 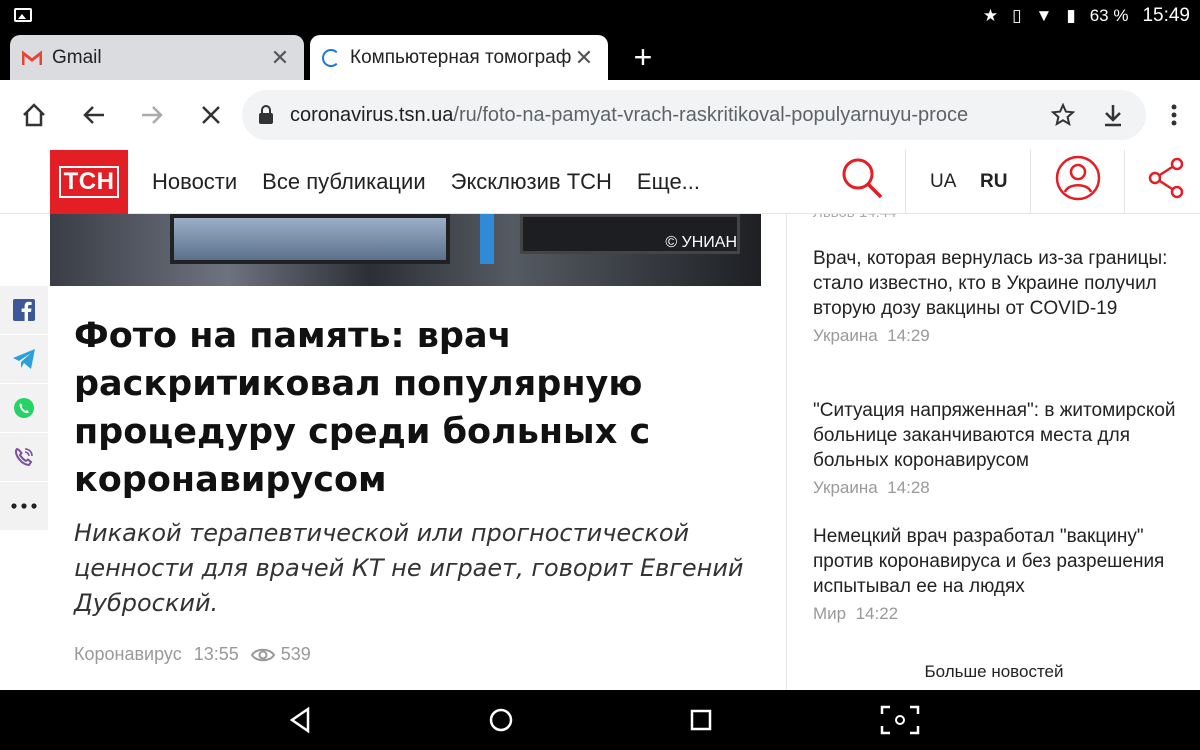 I want to click on more-icon, so click(x=24, y=506).